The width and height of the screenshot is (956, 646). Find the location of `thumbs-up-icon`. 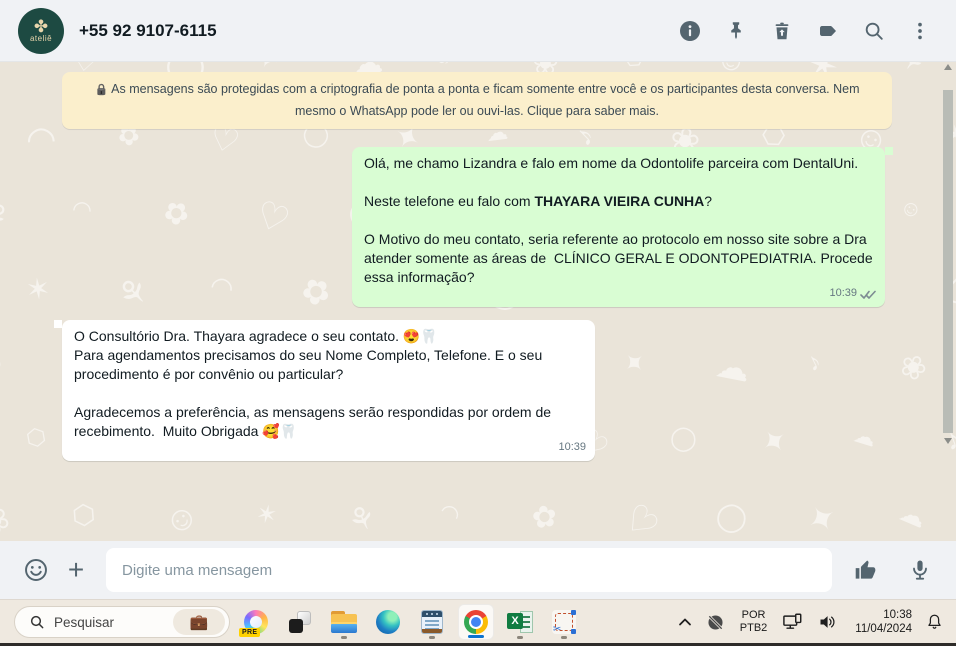

thumbs-up-icon is located at coordinates (866, 570).